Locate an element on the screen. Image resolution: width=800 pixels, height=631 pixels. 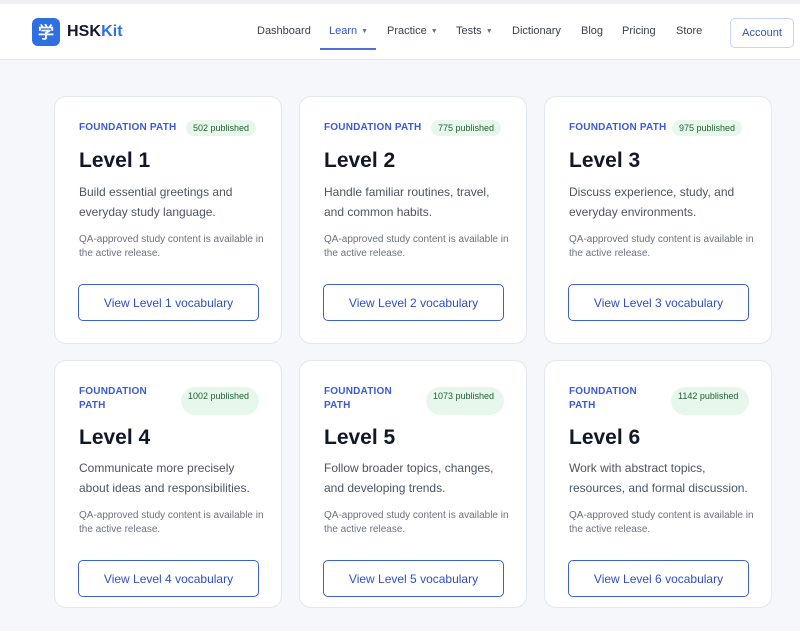
nav-tests: Tests ▼ is located at coordinates (474, 32).